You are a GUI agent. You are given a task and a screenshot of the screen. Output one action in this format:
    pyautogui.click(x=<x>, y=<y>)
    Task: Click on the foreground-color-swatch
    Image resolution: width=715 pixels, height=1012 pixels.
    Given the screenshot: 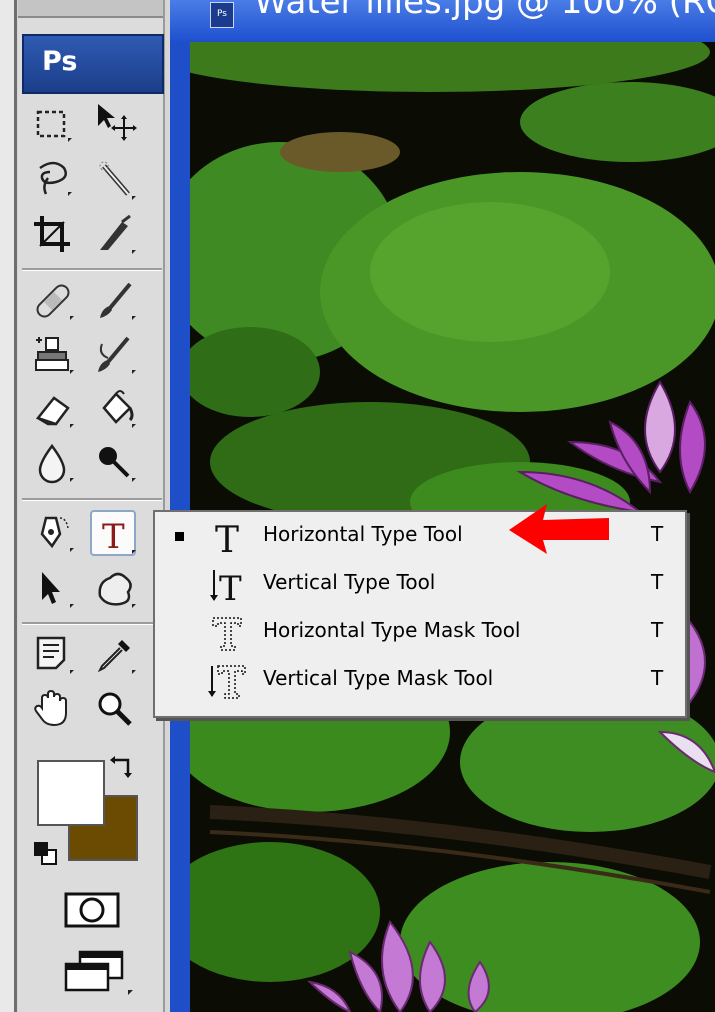 What is the action you would take?
    pyautogui.click(x=71, y=793)
    